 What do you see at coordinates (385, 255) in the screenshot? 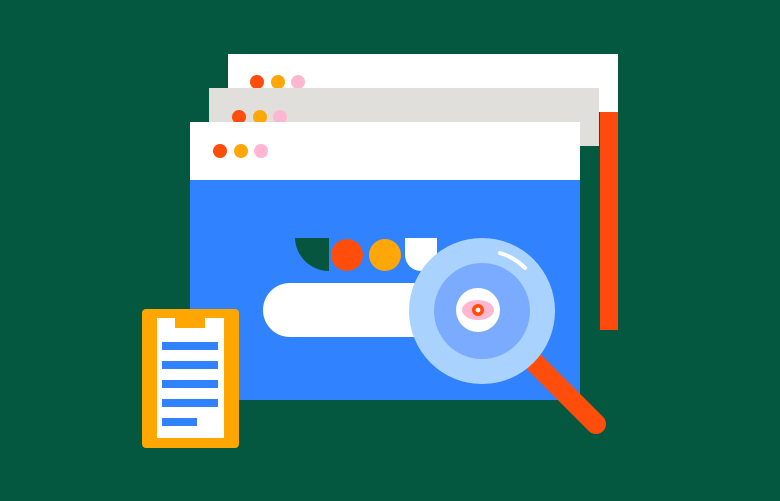
I see `logo-orange-circle` at bounding box center [385, 255].